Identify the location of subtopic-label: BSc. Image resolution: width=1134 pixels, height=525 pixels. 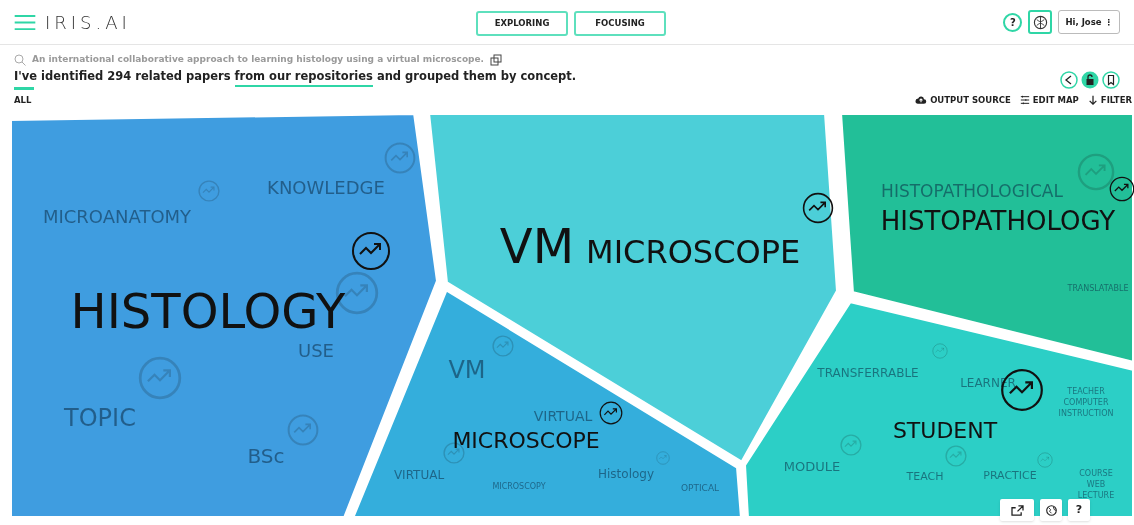
(266, 456).